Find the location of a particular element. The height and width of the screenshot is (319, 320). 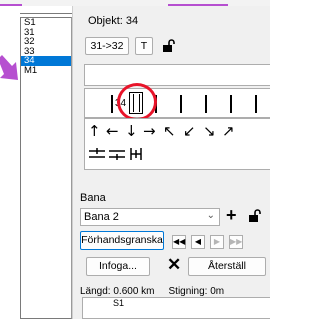

arrow-left-icon: ← is located at coordinates (112, 131).